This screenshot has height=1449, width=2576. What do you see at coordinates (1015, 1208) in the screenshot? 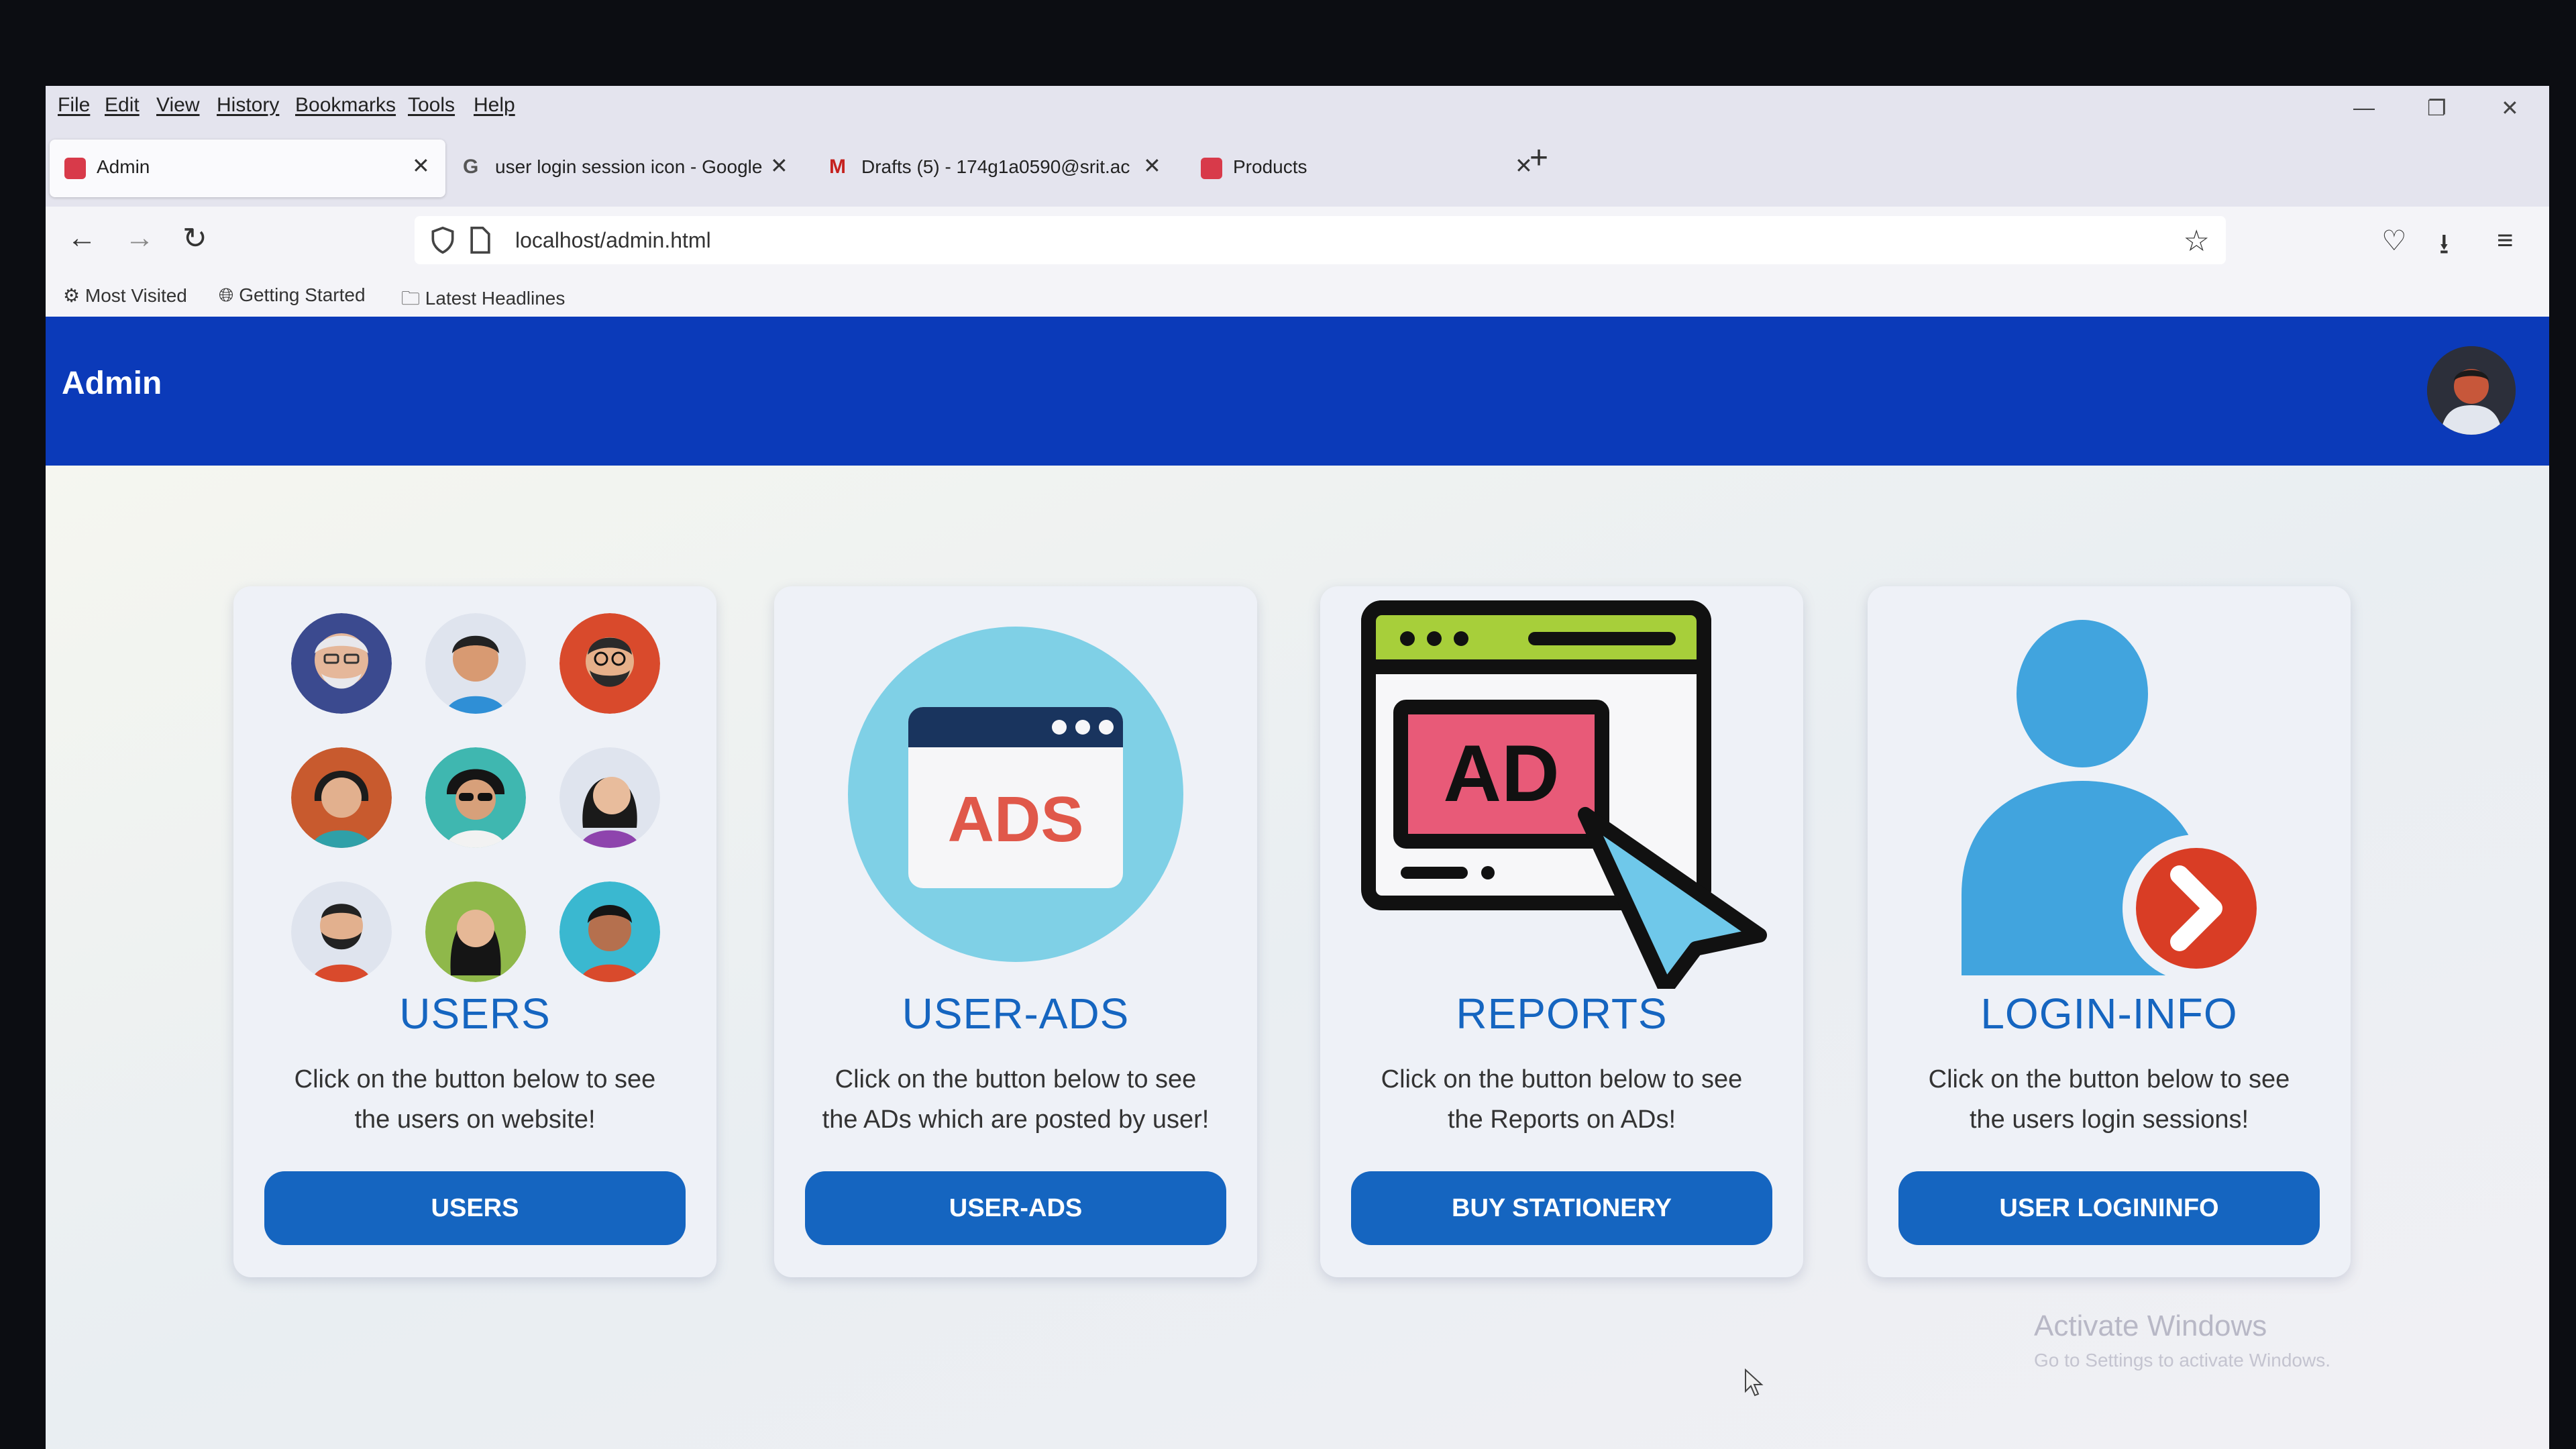
I see `user-ads-button: USER-ADS` at bounding box center [1015, 1208].